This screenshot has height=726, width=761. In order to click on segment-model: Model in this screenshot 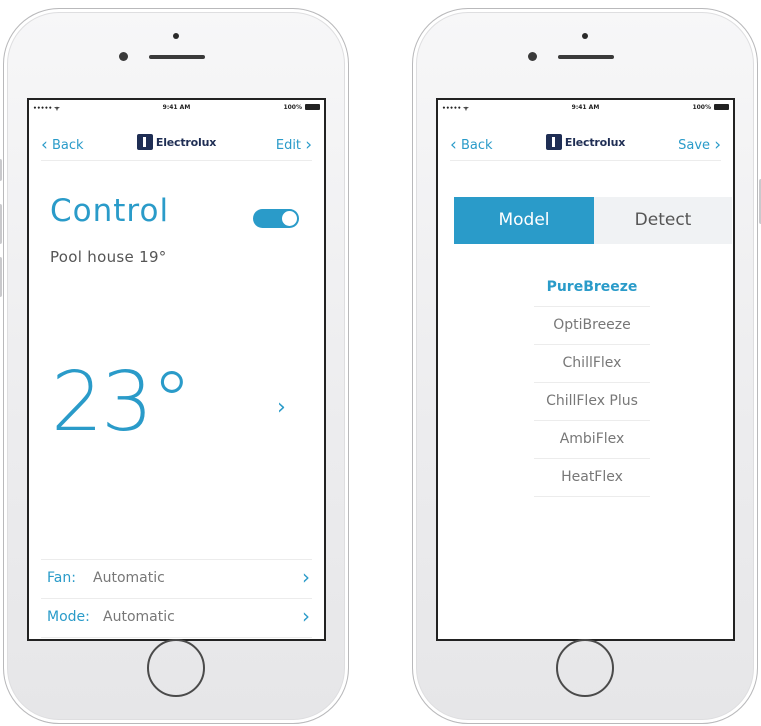, I will do `click(524, 220)`.